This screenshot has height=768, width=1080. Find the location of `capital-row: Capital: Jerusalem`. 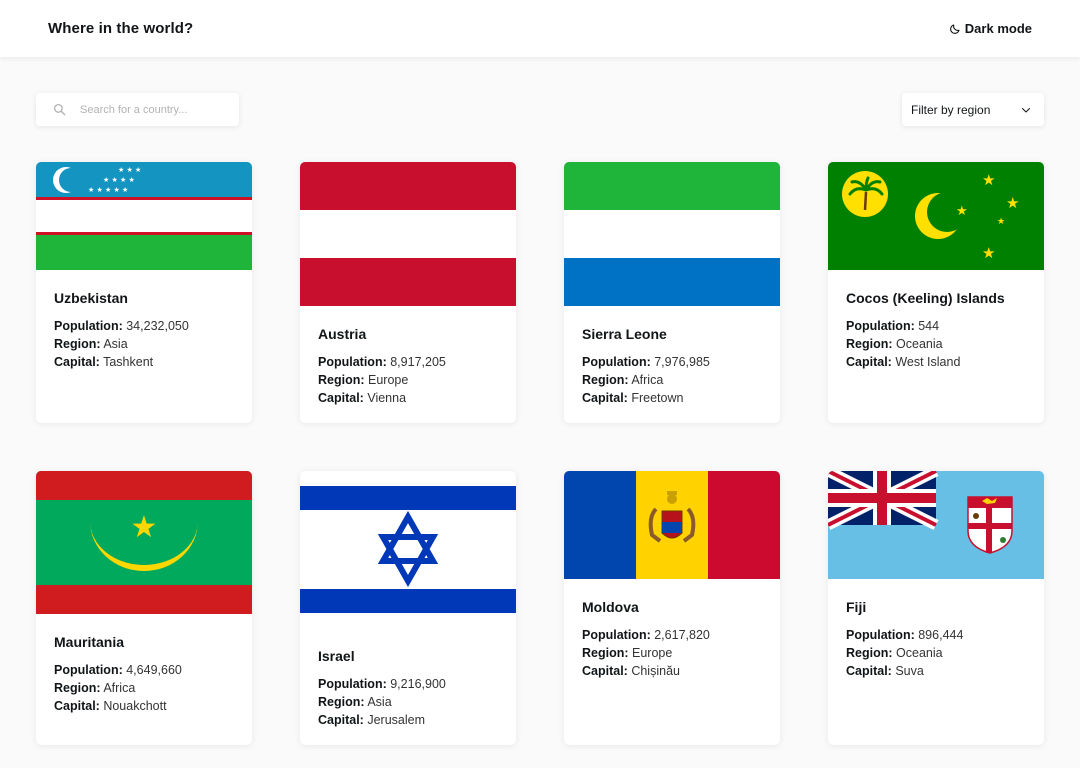

capital-row: Capital: Jerusalem is located at coordinates (408, 720).